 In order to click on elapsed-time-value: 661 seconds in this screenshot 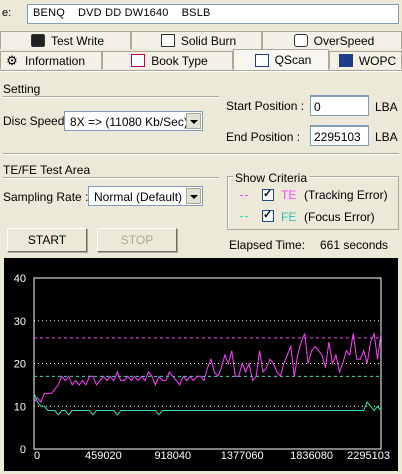, I will do `click(354, 245)`.